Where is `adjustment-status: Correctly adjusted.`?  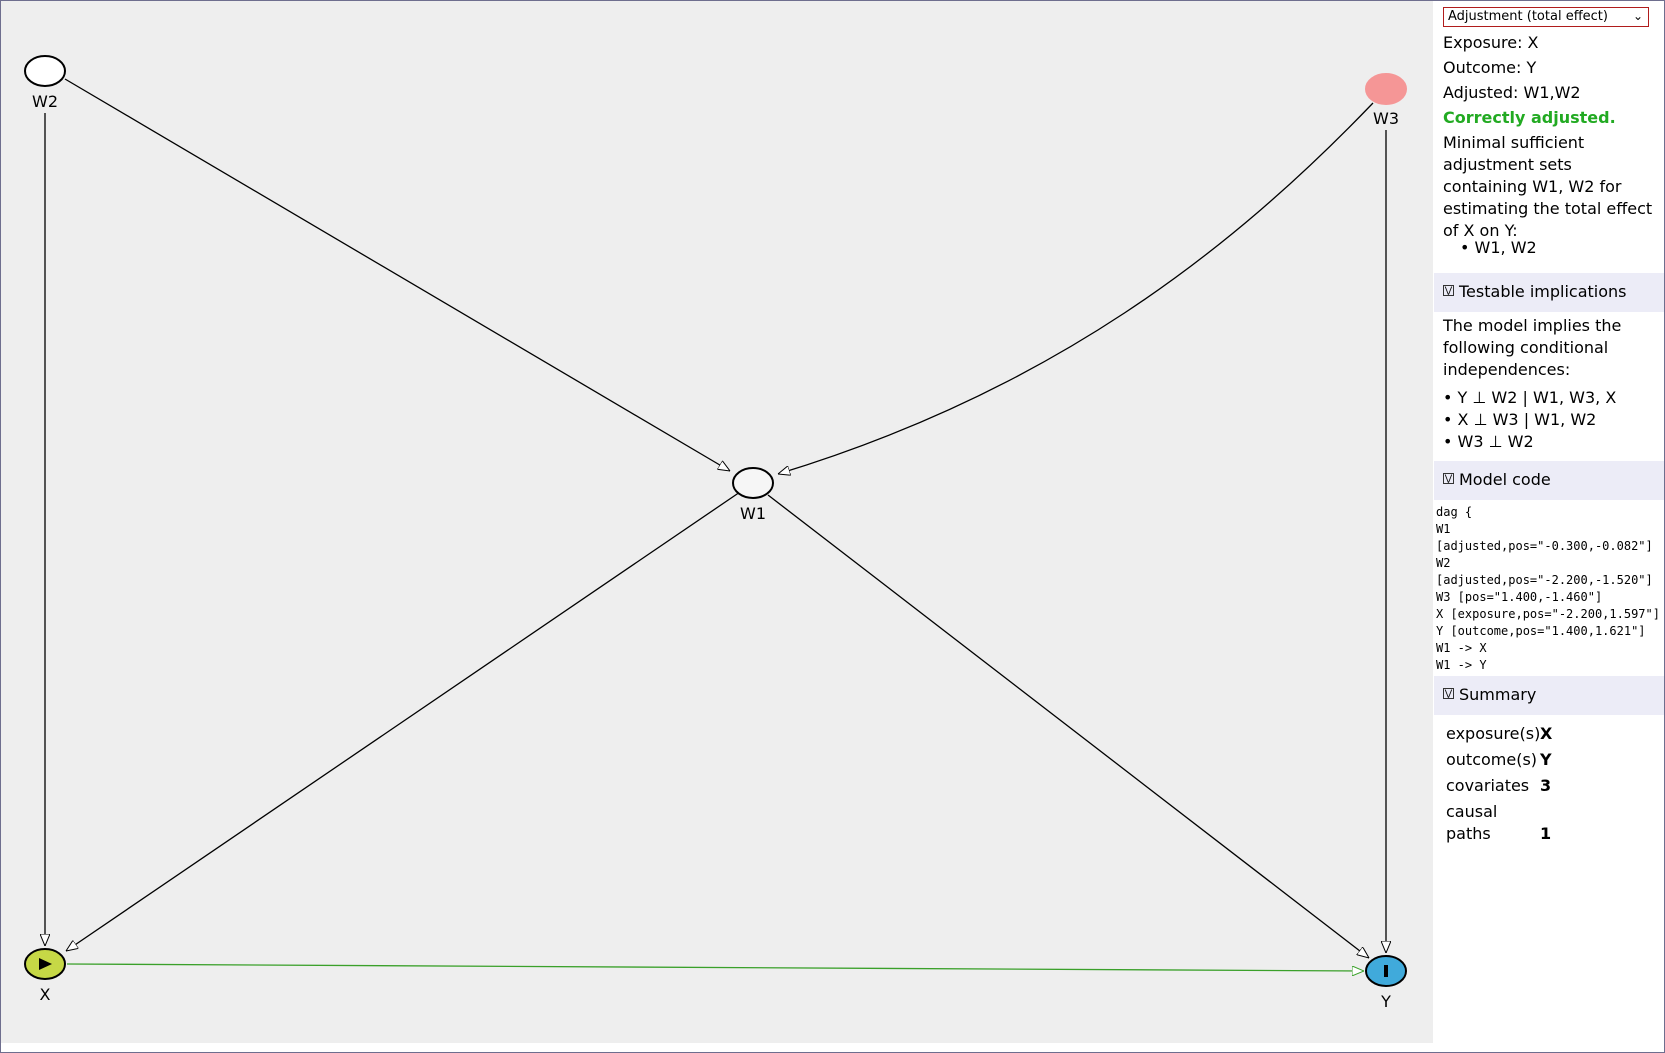 adjustment-status: Correctly adjusted. is located at coordinates (1529, 117).